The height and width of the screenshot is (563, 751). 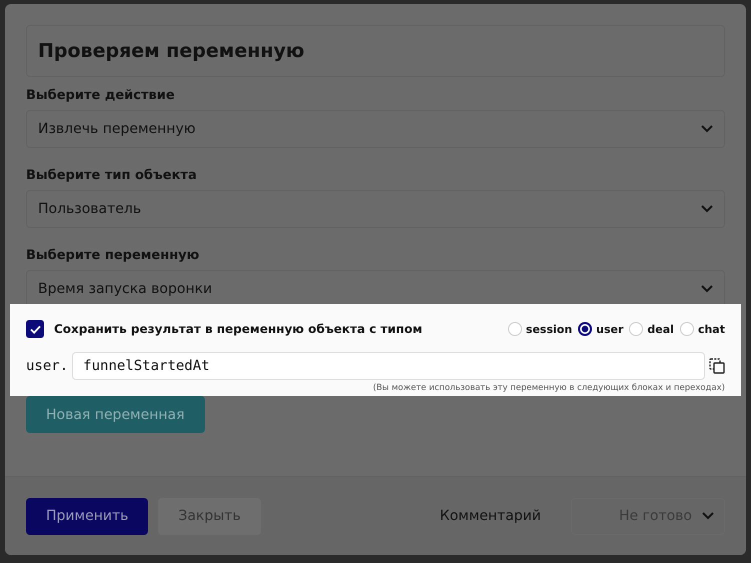 What do you see at coordinates (115, 414) in the screenshot?
I see `new-variable-button: Новая переменная` at bounding box center [115, 414].